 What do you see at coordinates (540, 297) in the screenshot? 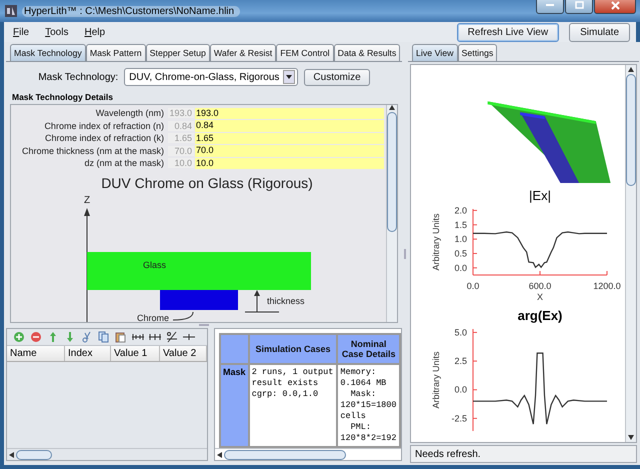
I see `axis-label: X` at bounding box center [540, 297].